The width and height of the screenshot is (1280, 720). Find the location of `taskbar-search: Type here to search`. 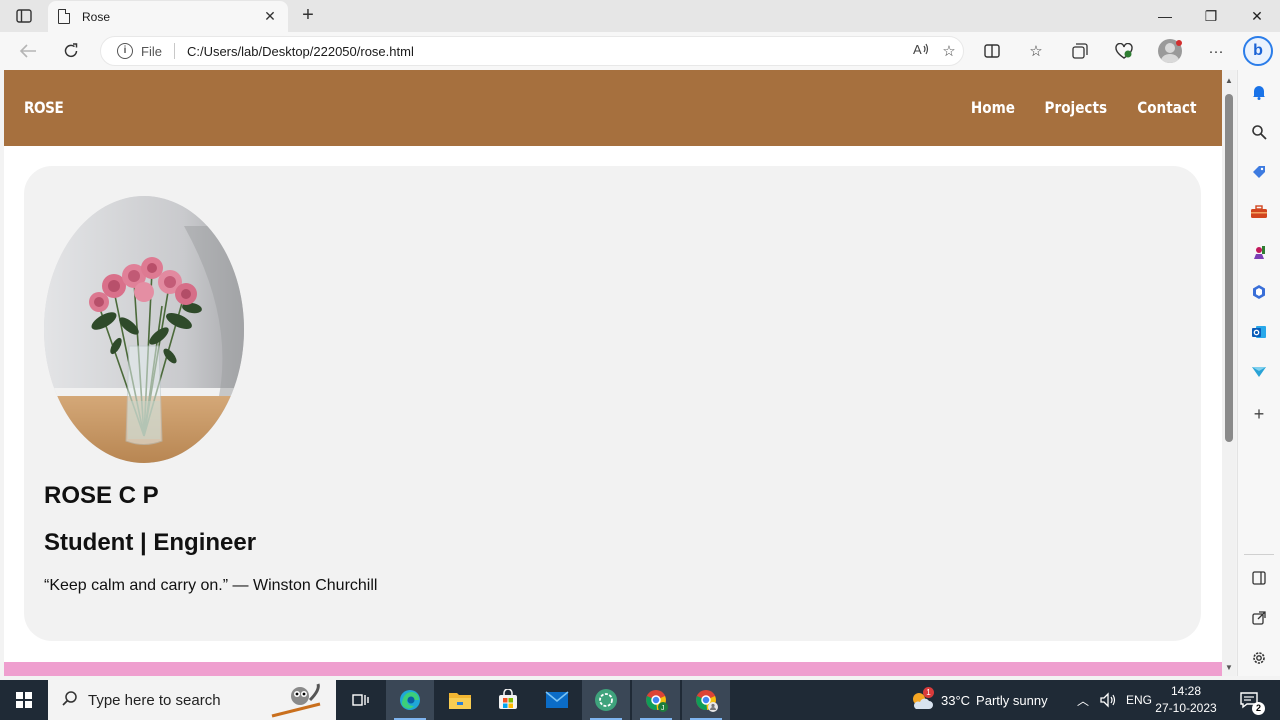

taskbar-search: Type here to search is located at coordinates (192, 700).